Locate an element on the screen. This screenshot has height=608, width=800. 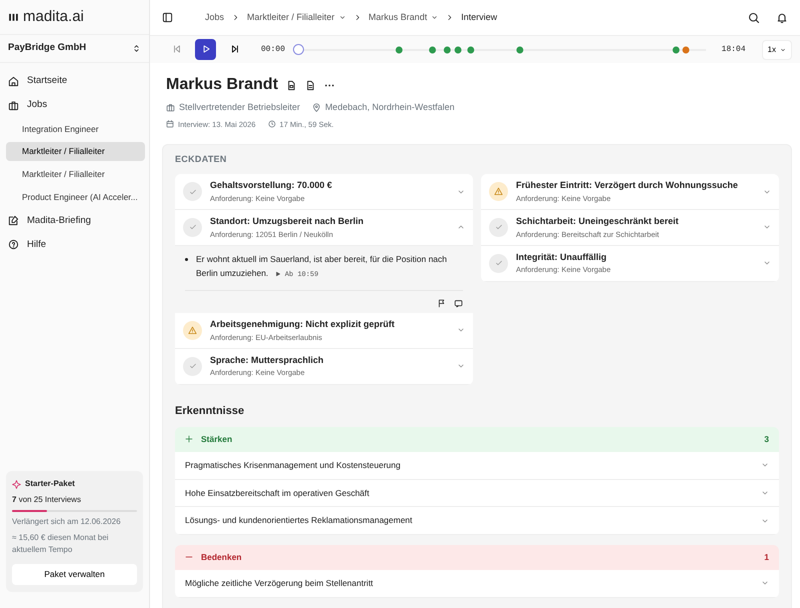
group-count: 1 is located at coordinates (766, 557).